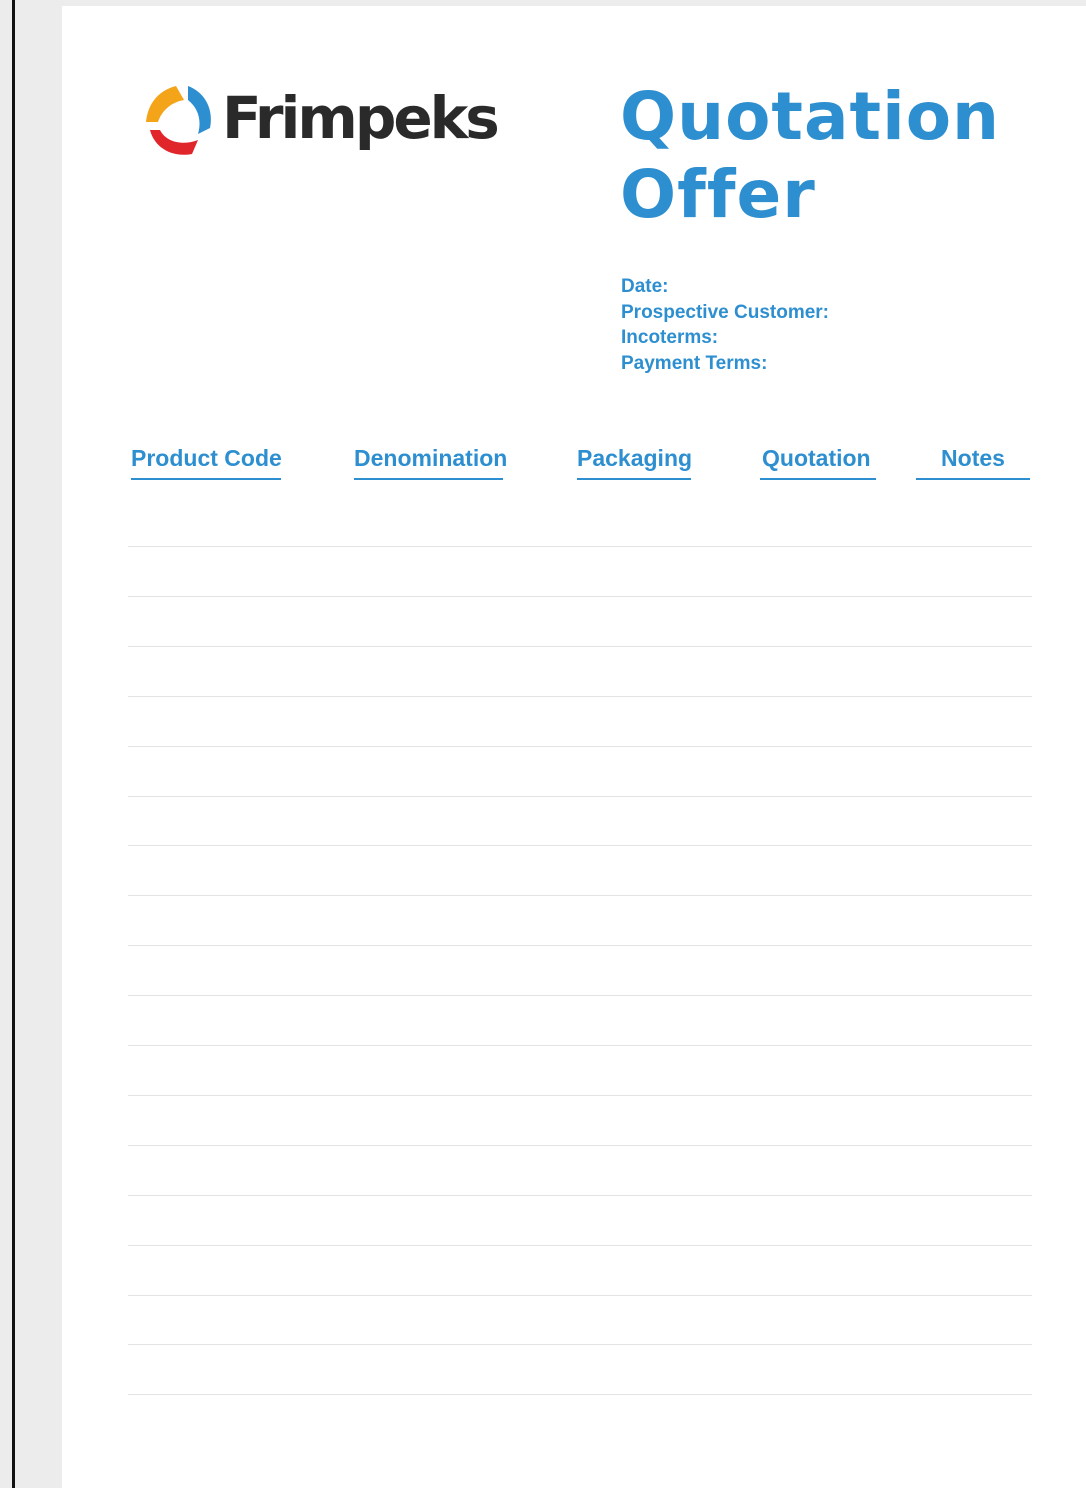  I want to click on customer-label: Prospective Customer:, so click(725, 312).